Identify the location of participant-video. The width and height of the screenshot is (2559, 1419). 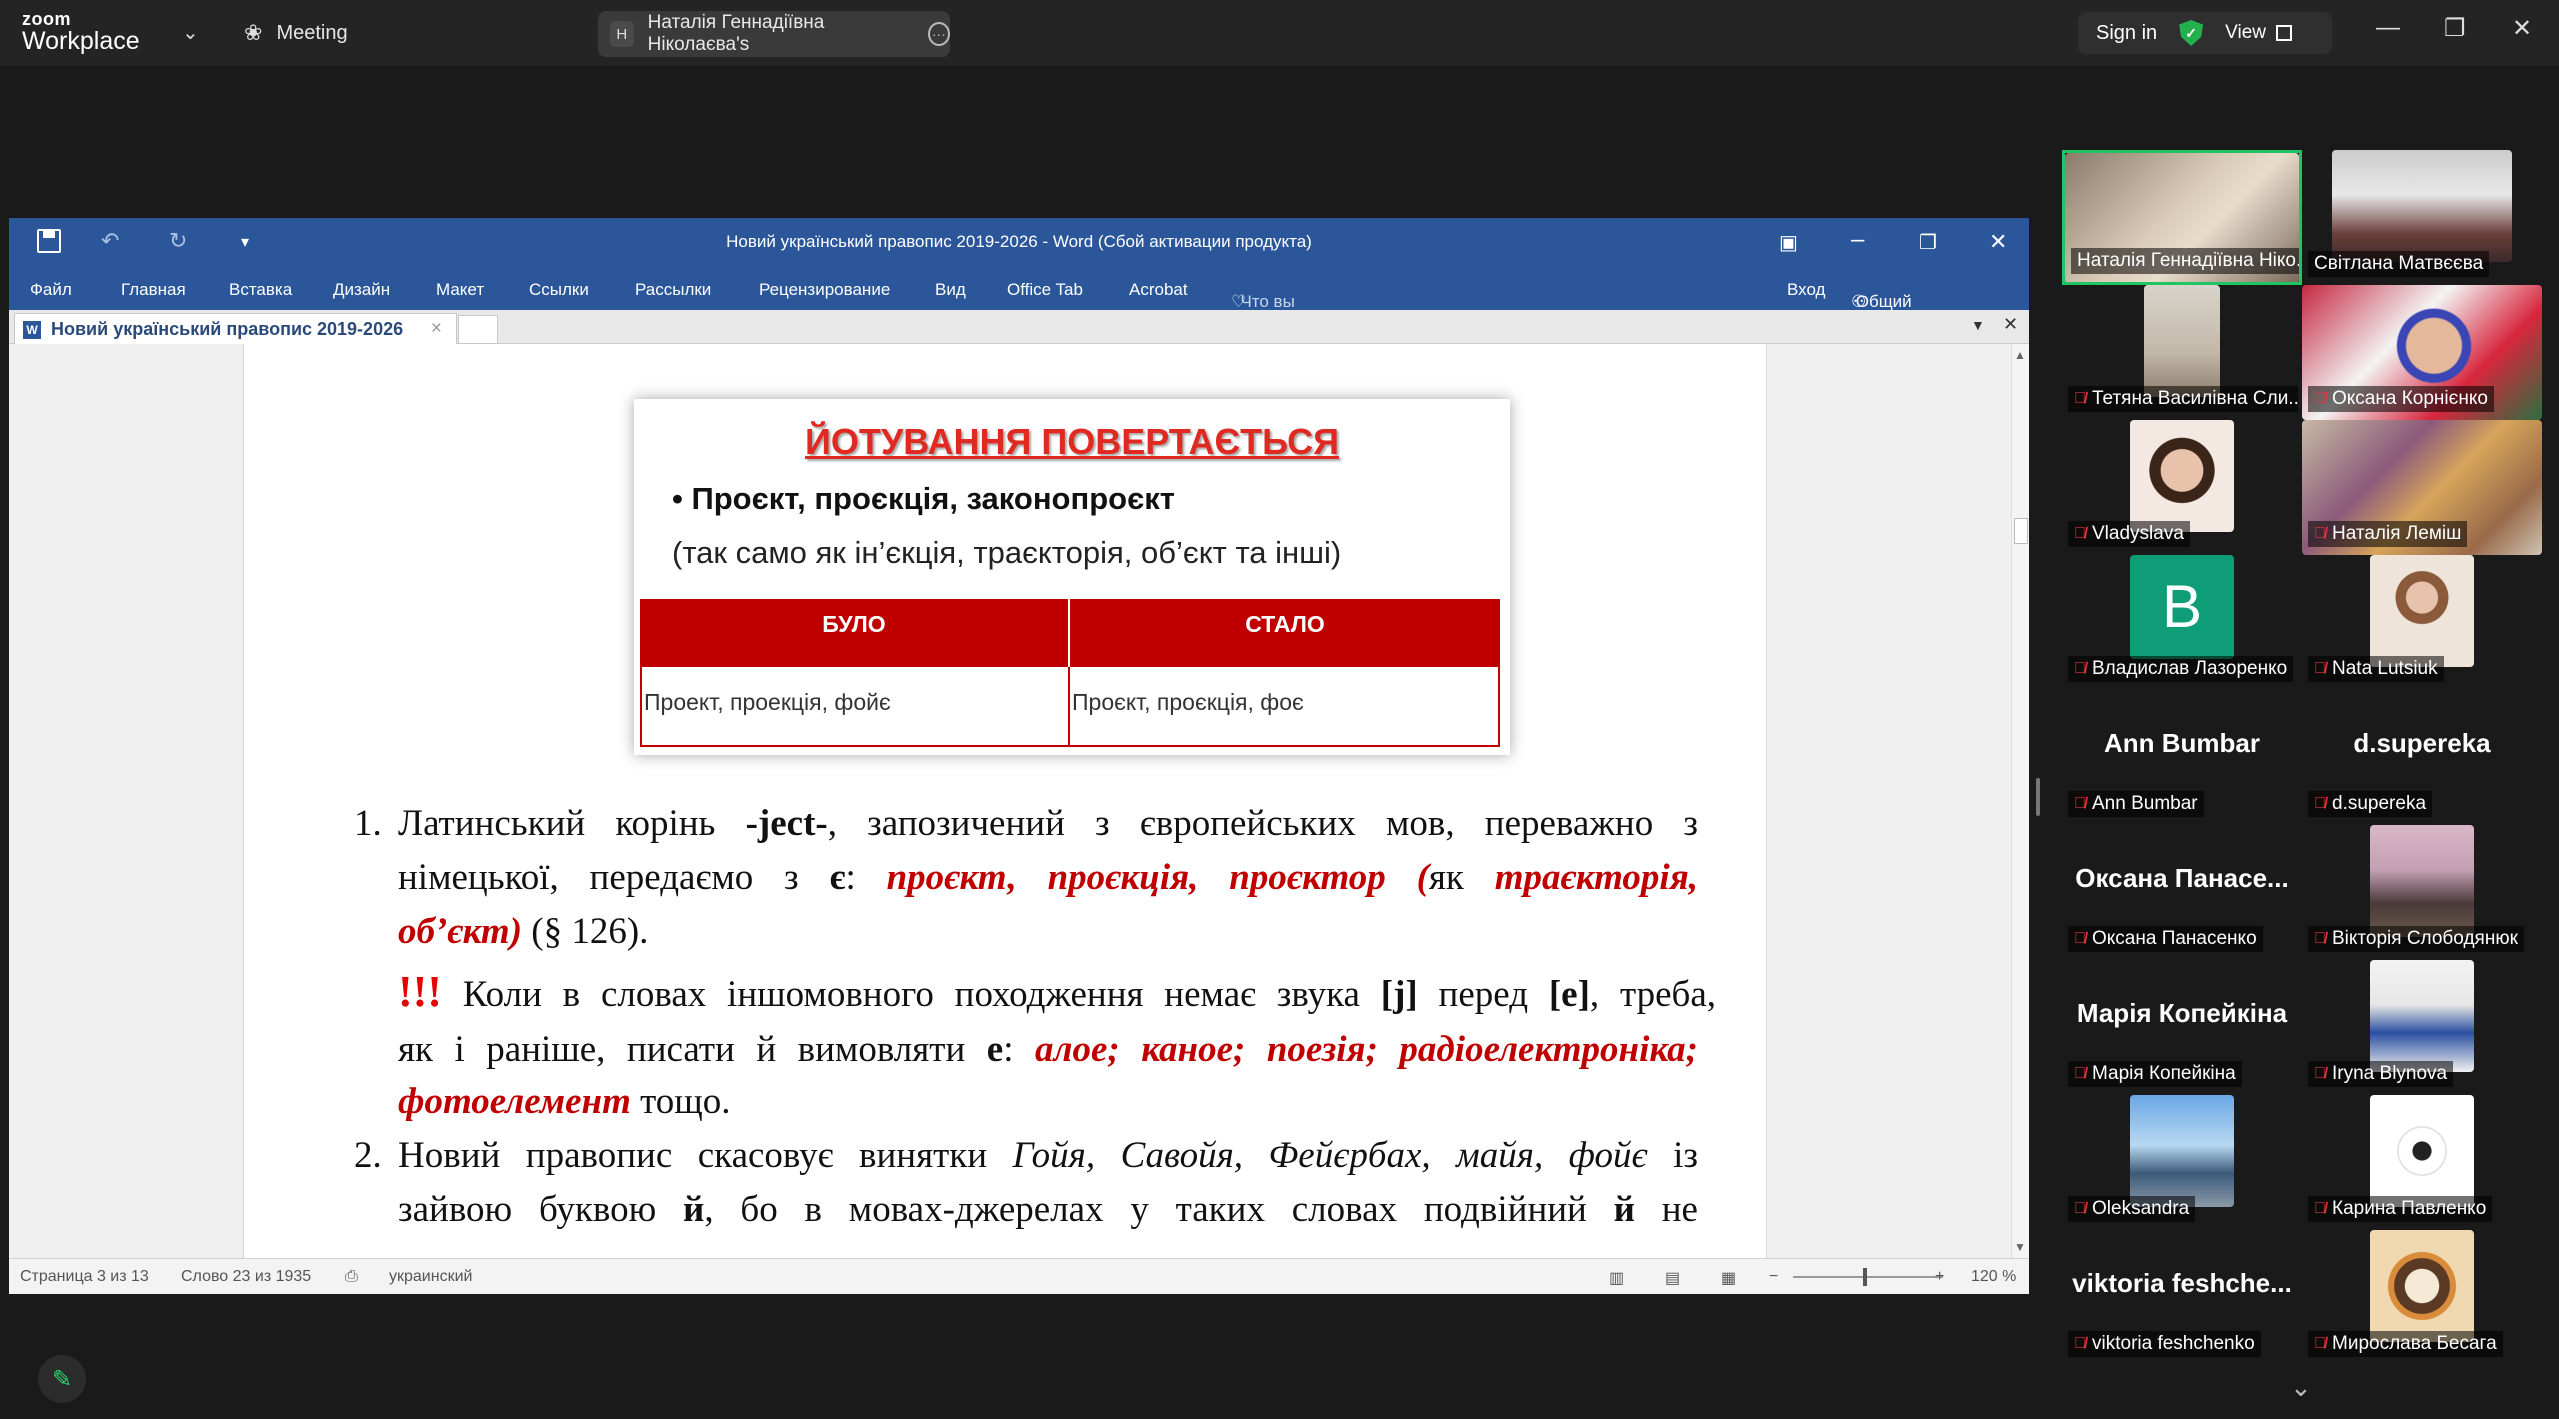
(2182, 341).